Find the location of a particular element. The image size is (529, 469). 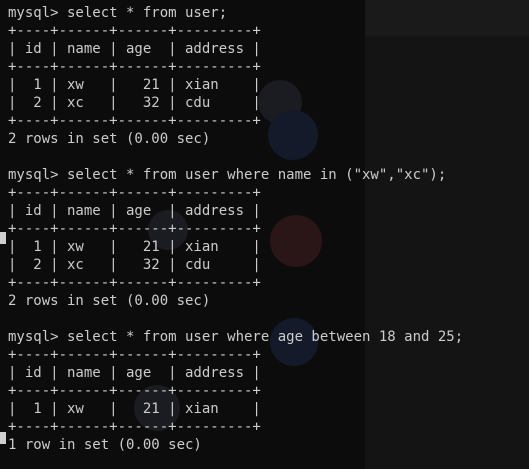

text-cursor is located at coordinates (3, 438).